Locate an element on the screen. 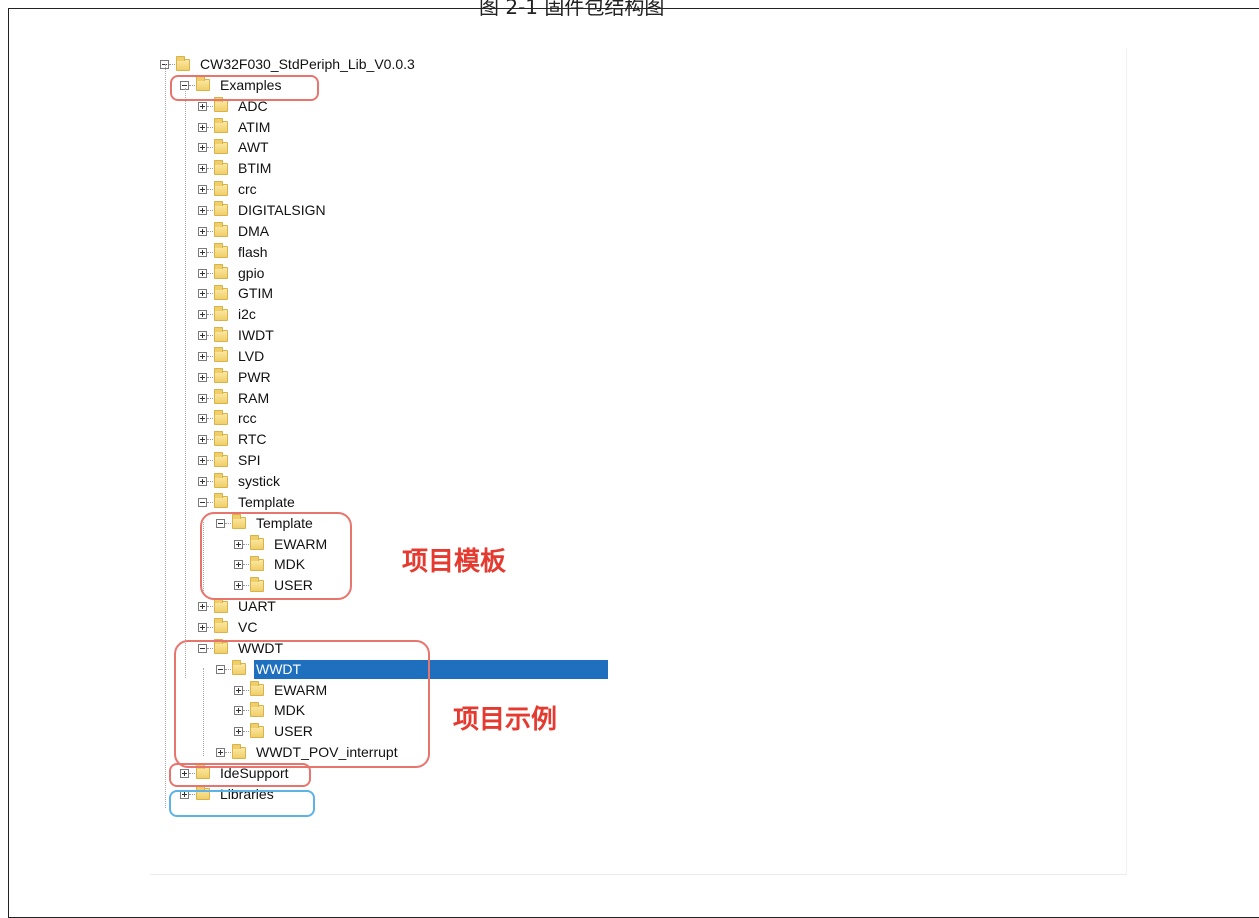 The image size is (1259, 918). tree-item-spi: SPI is located at coordinates (230, 460).